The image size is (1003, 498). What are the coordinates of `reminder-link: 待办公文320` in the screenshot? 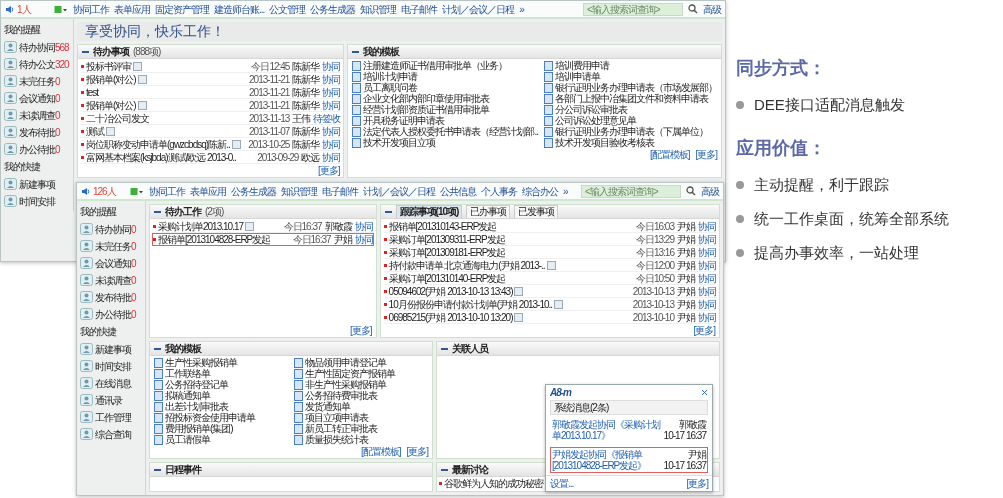 It's located at (44, 64).